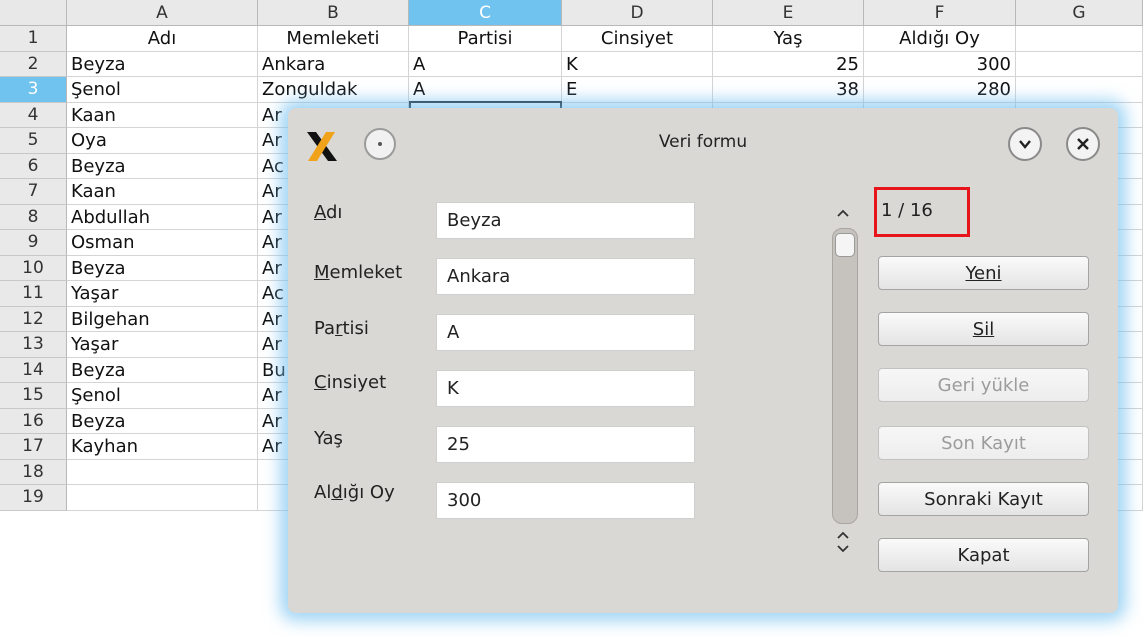  What do you see at coordinates (341, 328) in the screenshot?
I see `label-partisi: Partisi` at bounding box center [341, 328].